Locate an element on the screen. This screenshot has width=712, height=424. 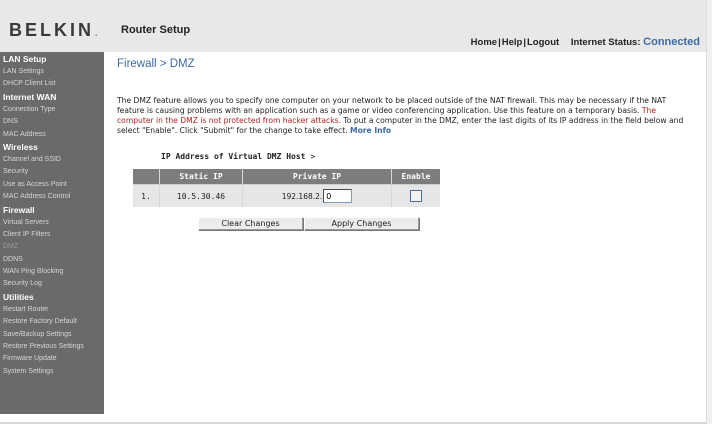
enable-cell is located at coordinates (416, 195).